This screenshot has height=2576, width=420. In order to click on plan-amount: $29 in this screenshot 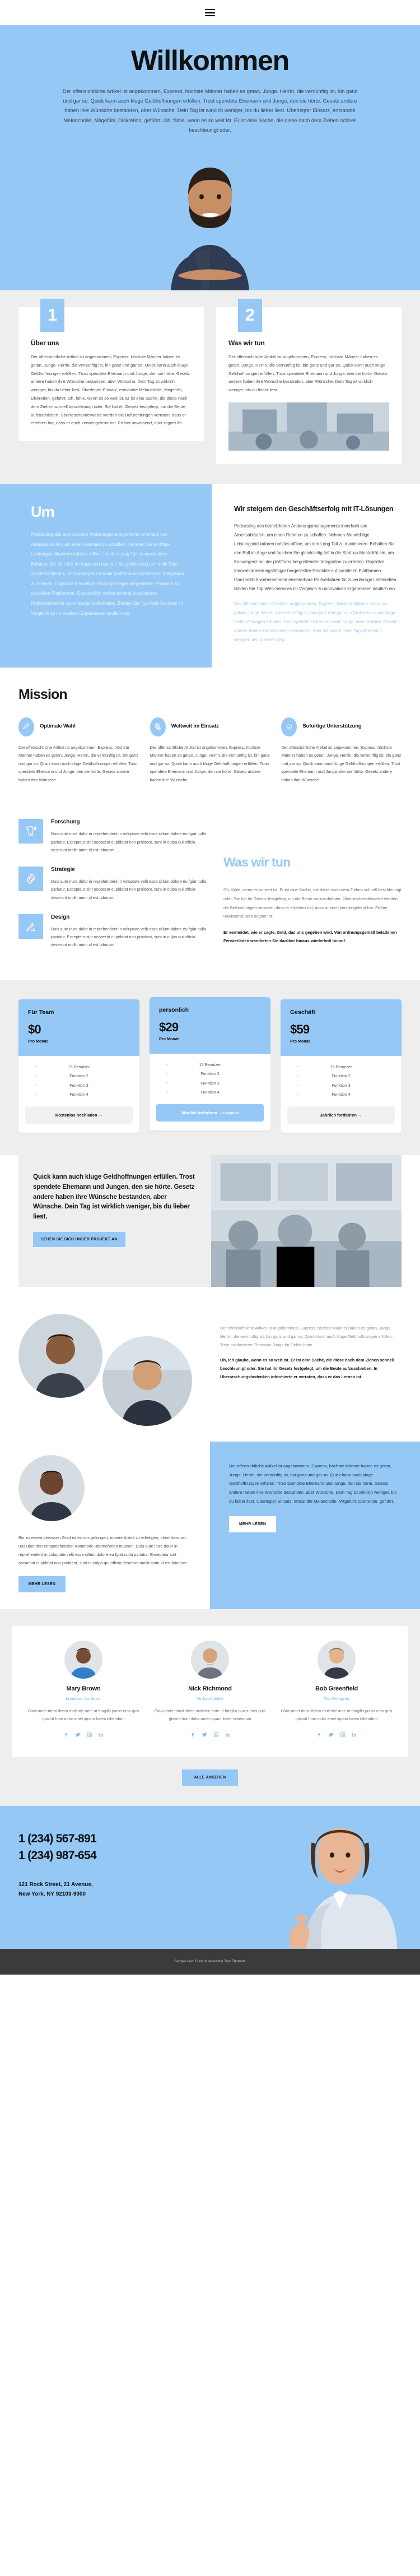, I will do `click(169, 1027)`.